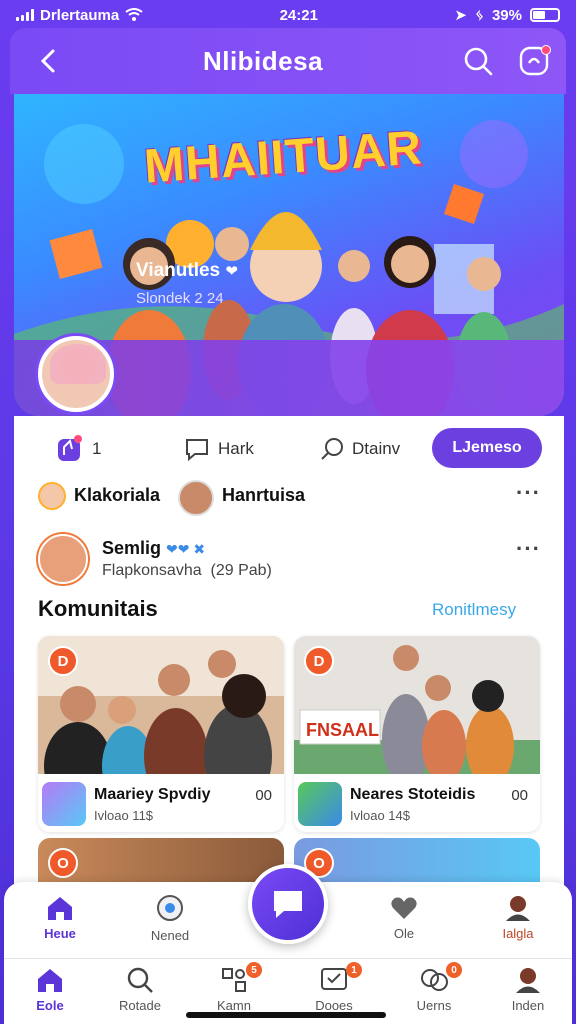 The width and height of the screenshot is (576, 1024). What do you see at coordinates (63, 863) in the screenshot?
I see `card-badge: O` at bounding box center [63, 863].